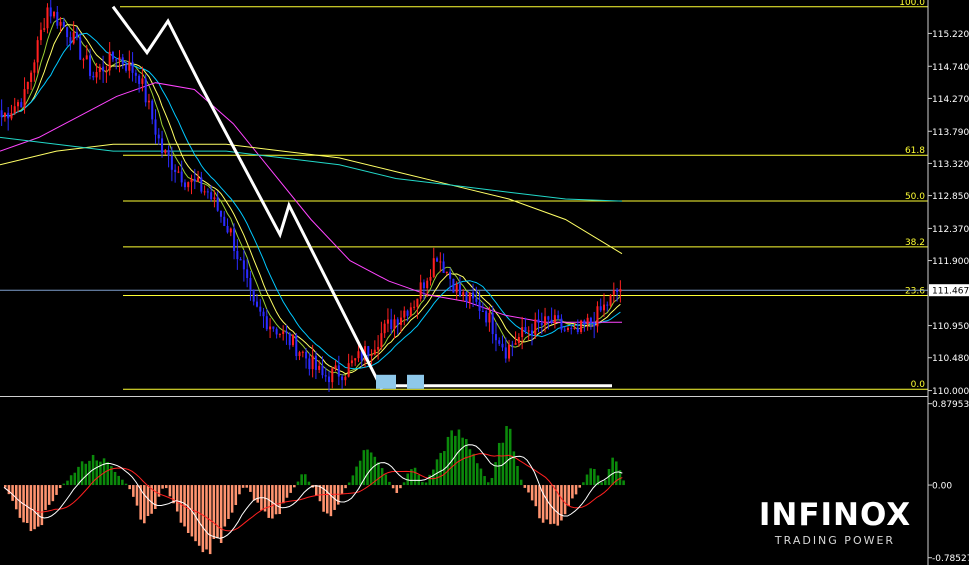  Describe the element at coordinates (835, 540) in the screenshot. I see `brand-tagline: TRADING POWER` at that location.